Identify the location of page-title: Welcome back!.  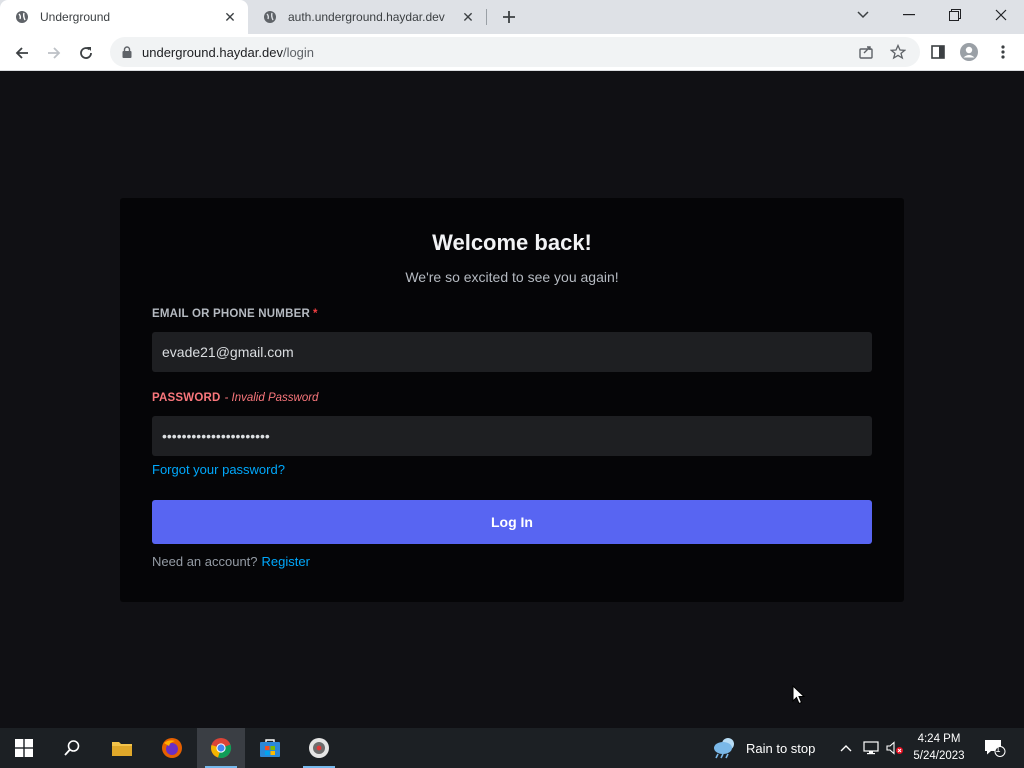
(512, 242).